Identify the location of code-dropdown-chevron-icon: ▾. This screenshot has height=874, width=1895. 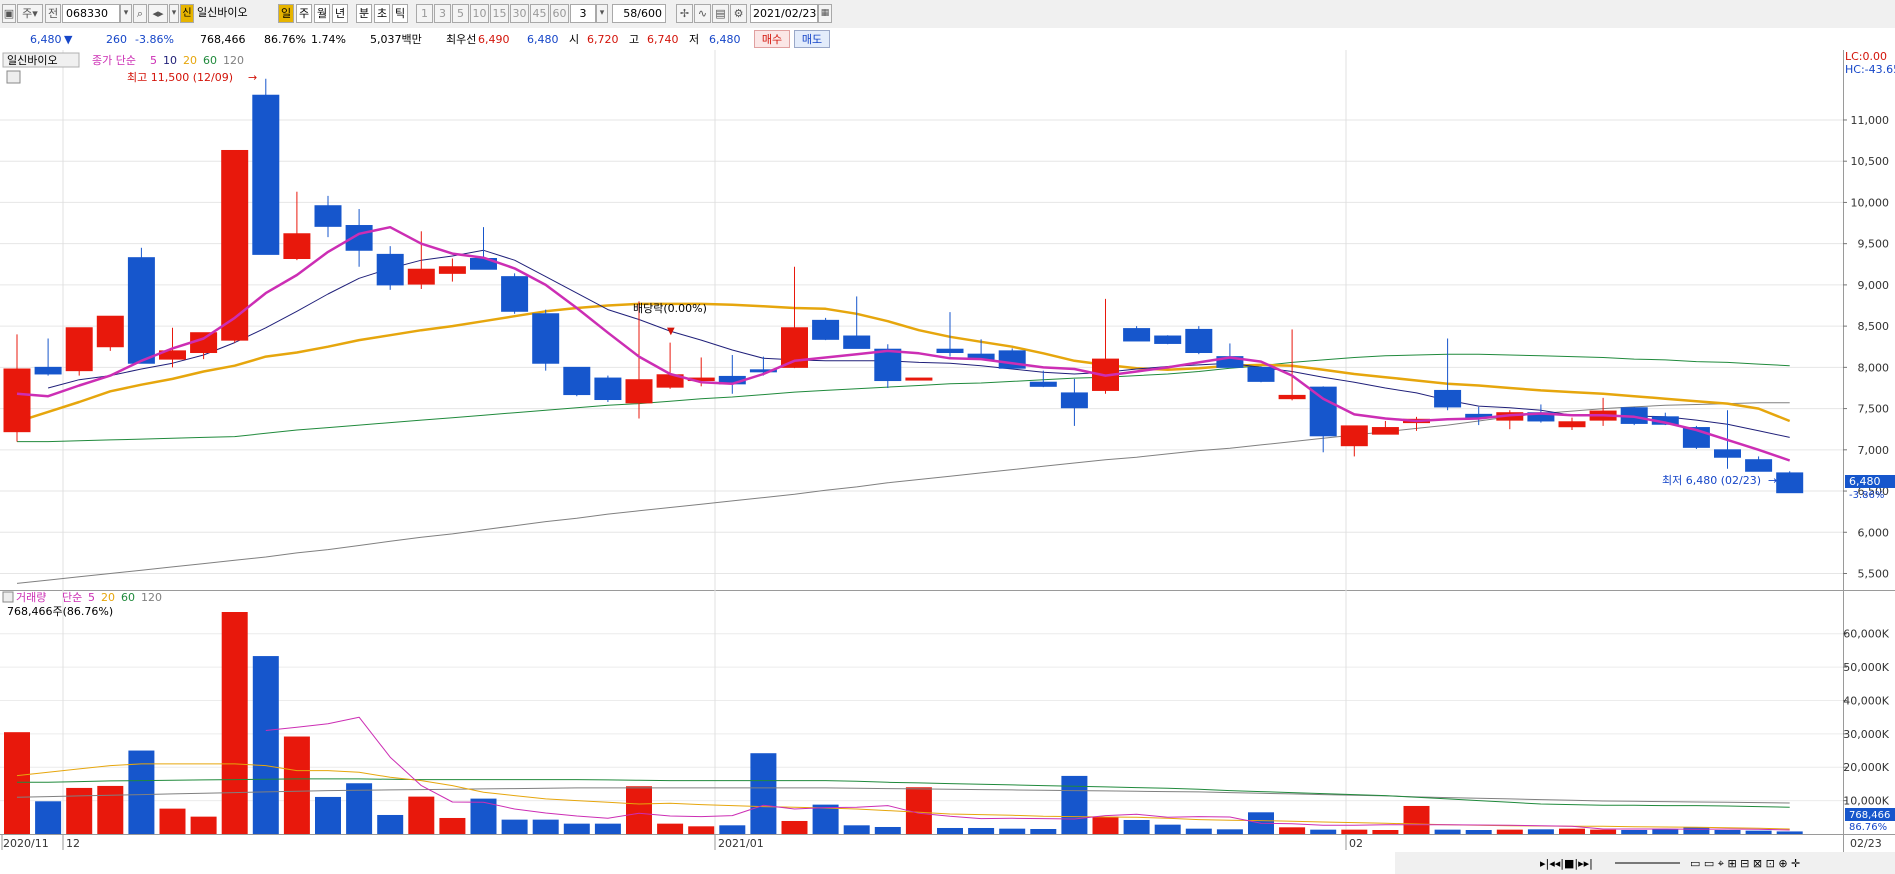
(126, 13).